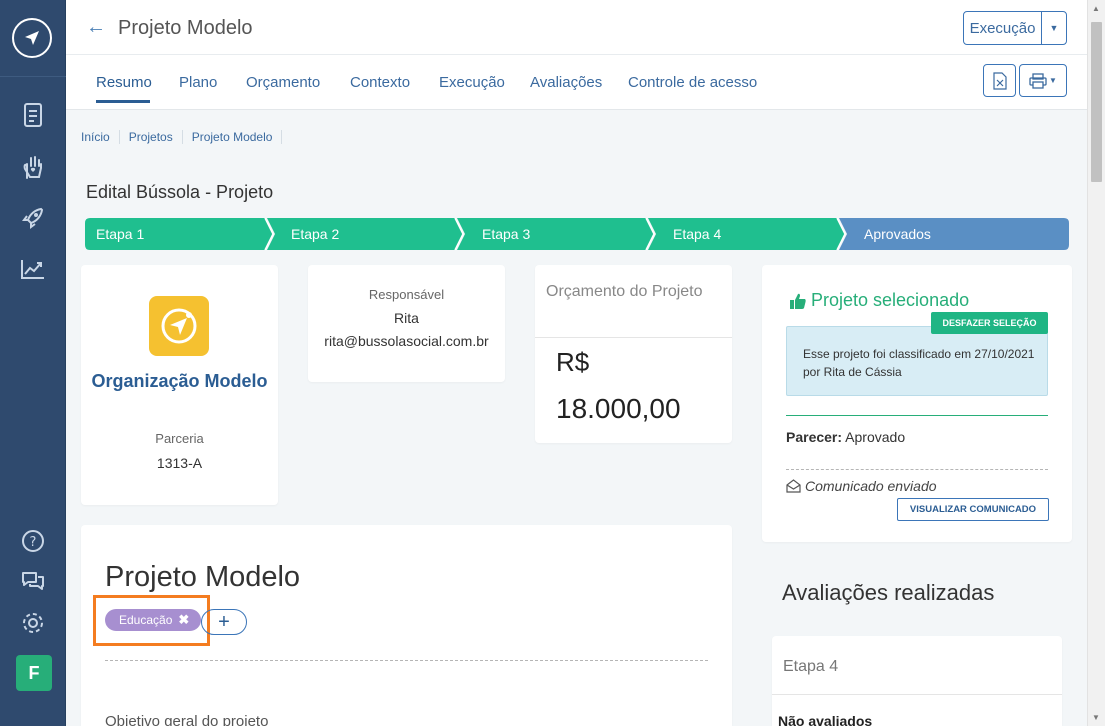 Image resolution: width=1105 pixels, height=726 pixels. Describe the element at coordinates (33, 269) in the screenshot. I see `chart-trend-icon` at that location.